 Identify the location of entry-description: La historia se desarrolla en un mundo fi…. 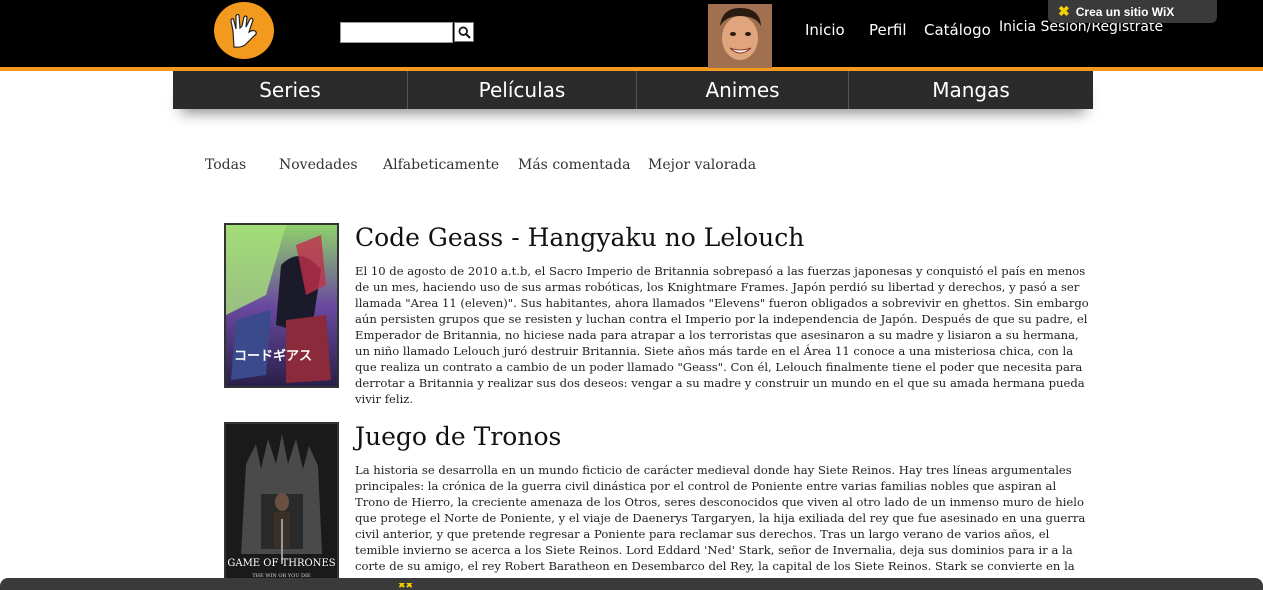
(720, 519).